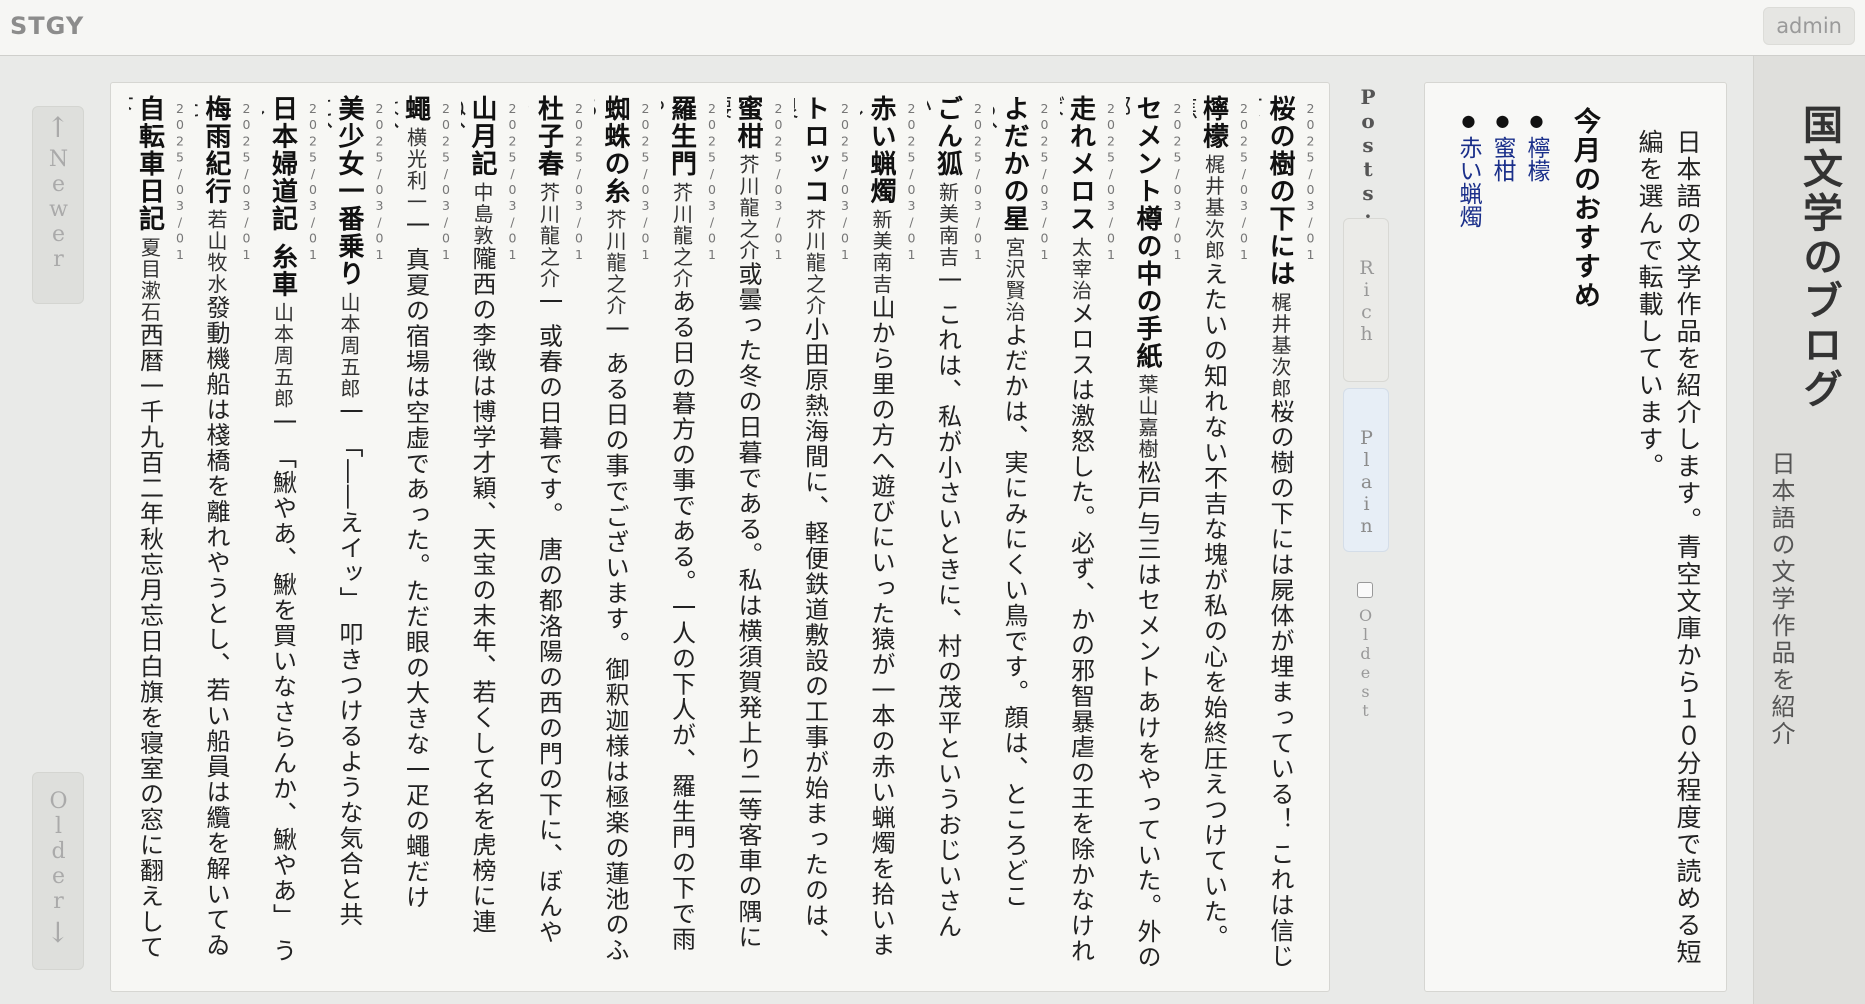  What do you see at coordinates (1584, 208) in the screenshot?
I see `recommend-heading: 今月のおすすめ` at bounding box center [1584, 208].